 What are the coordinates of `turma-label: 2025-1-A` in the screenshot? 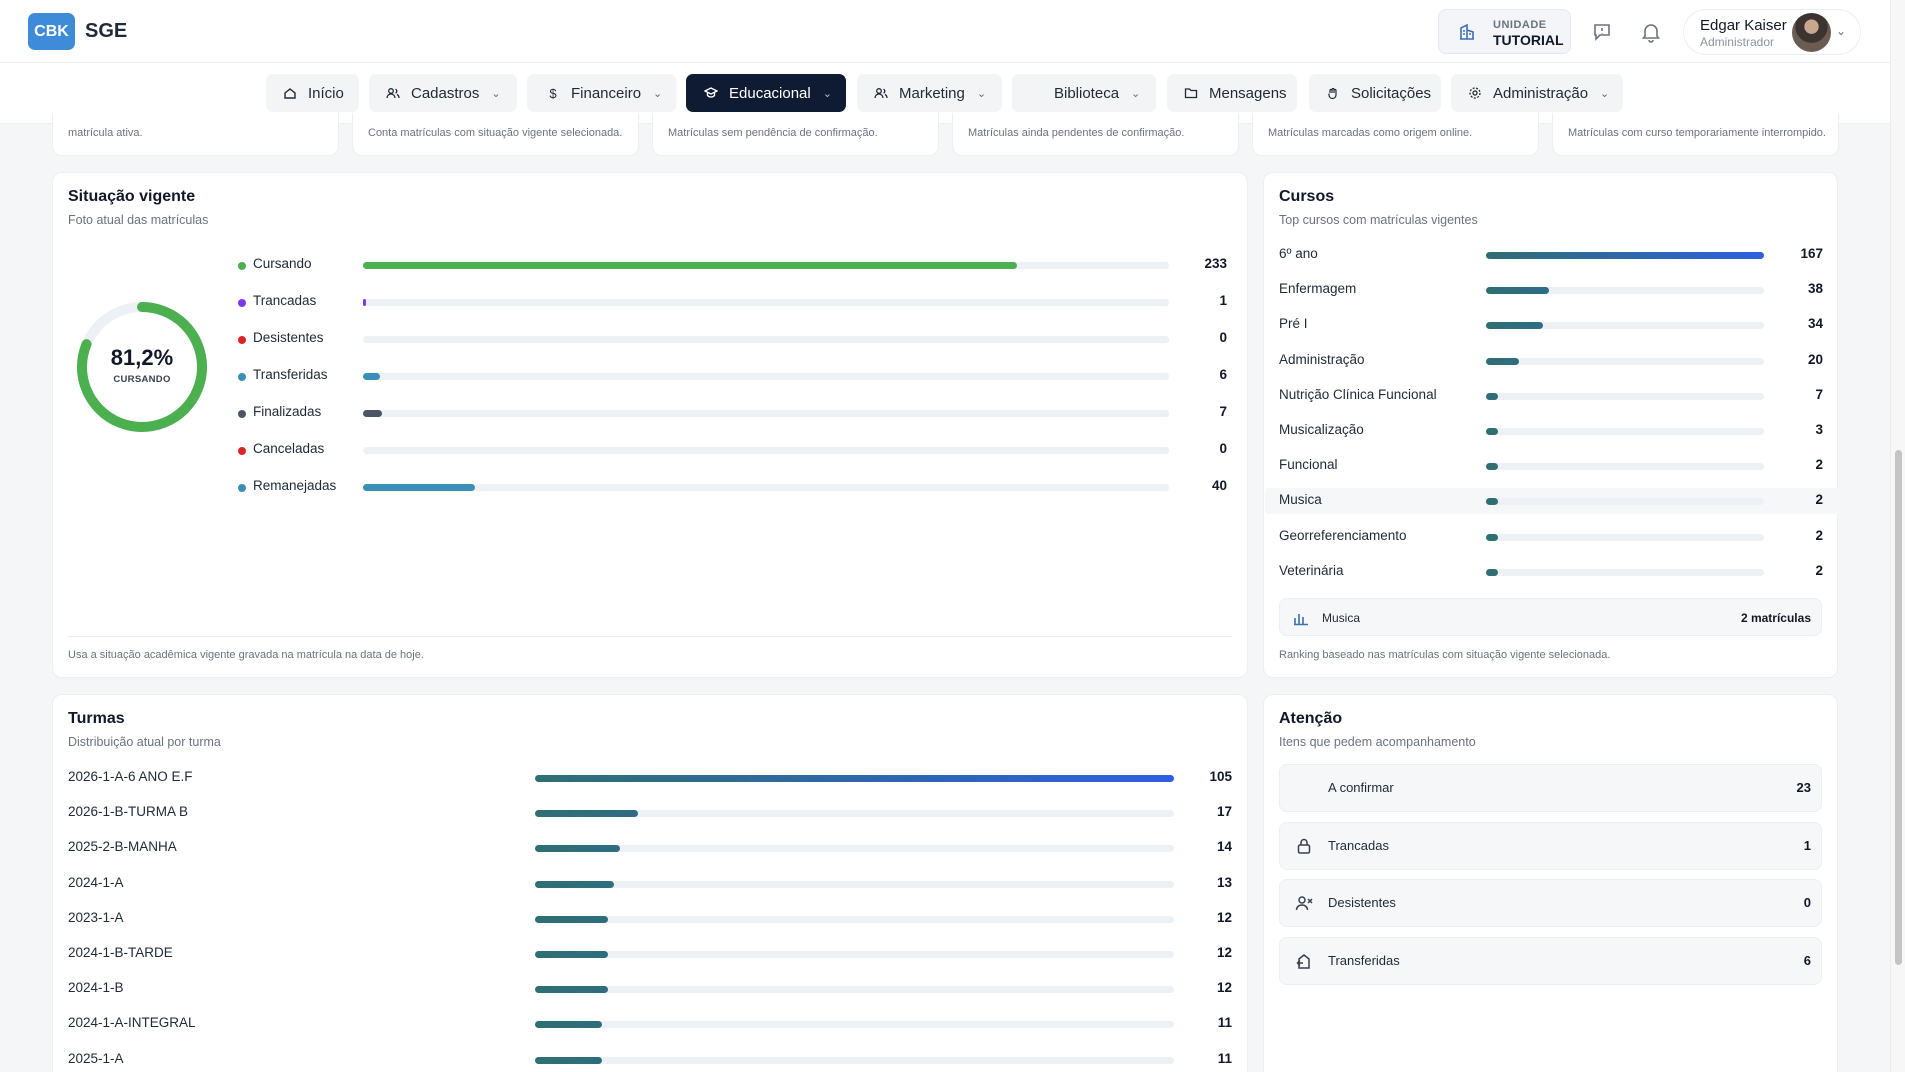 It's located at (96, 1058).